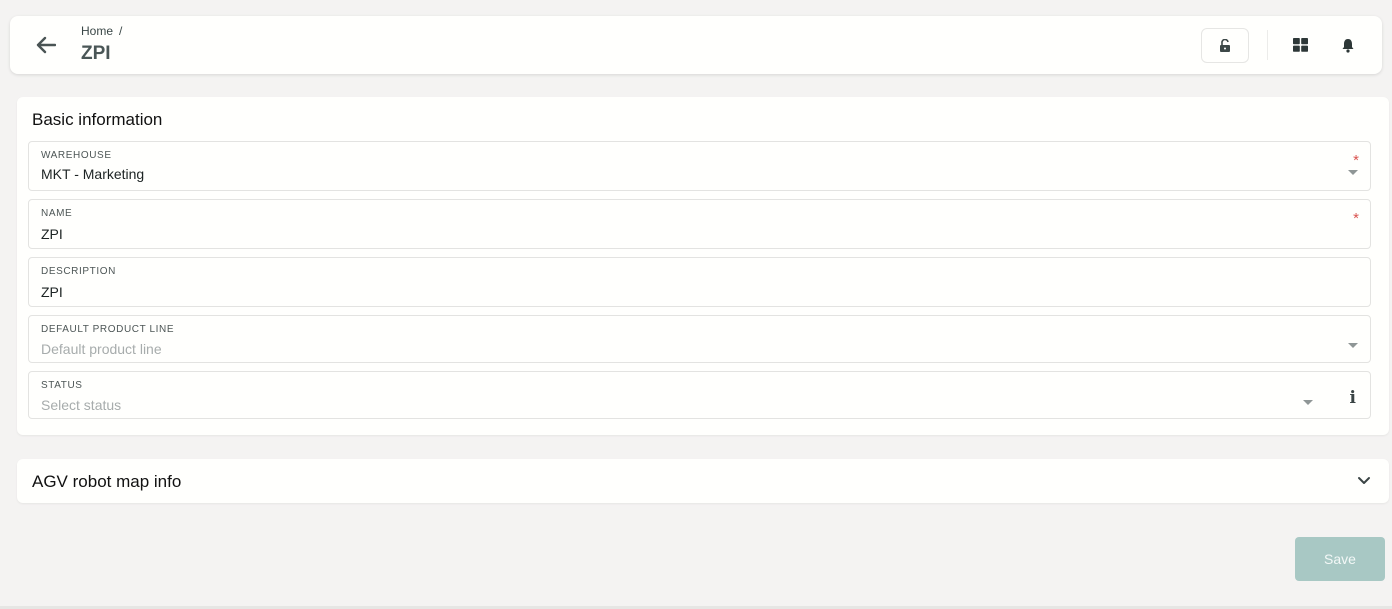 Image resolution: width=1392 pixels, height=609 pixels. I want to click on arrow-left-icon, so click(46, 45).